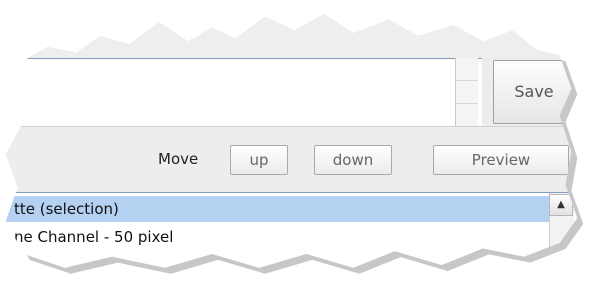  What do you see at coordinates (353, 160) in the screenshot?
I see `move-down-button: down` at bounding box center [353, 160].